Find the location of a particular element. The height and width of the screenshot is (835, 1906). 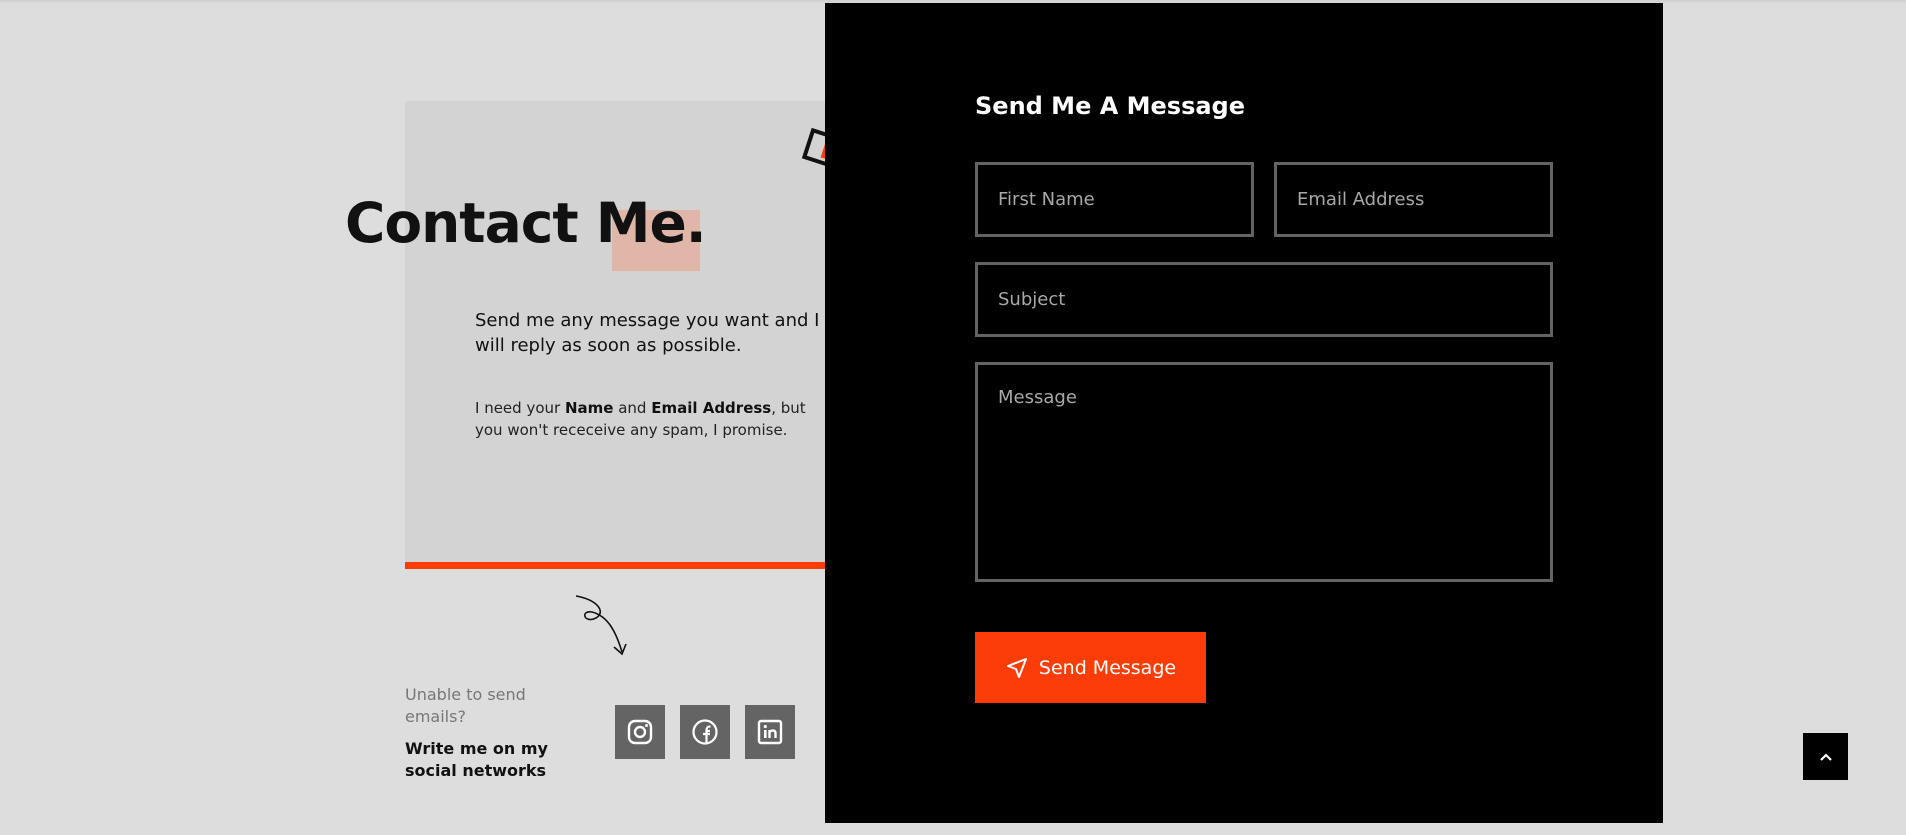

note-and: and is located at coordinates (632, 408).